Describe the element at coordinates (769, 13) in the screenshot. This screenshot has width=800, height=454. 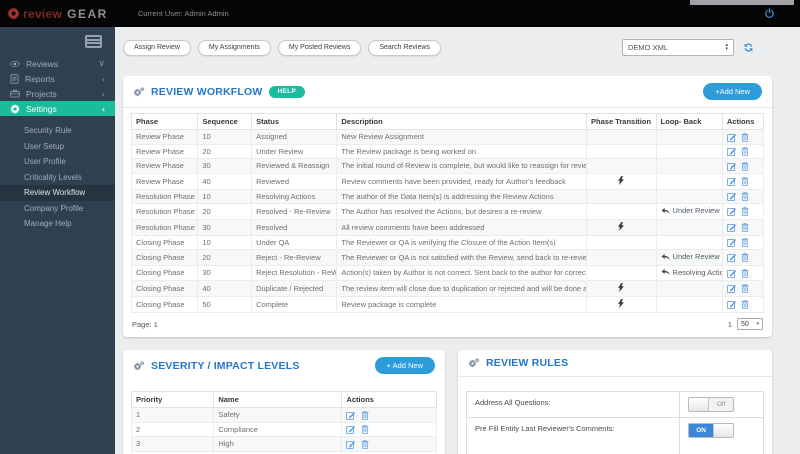
I see `power-icon` at that location.